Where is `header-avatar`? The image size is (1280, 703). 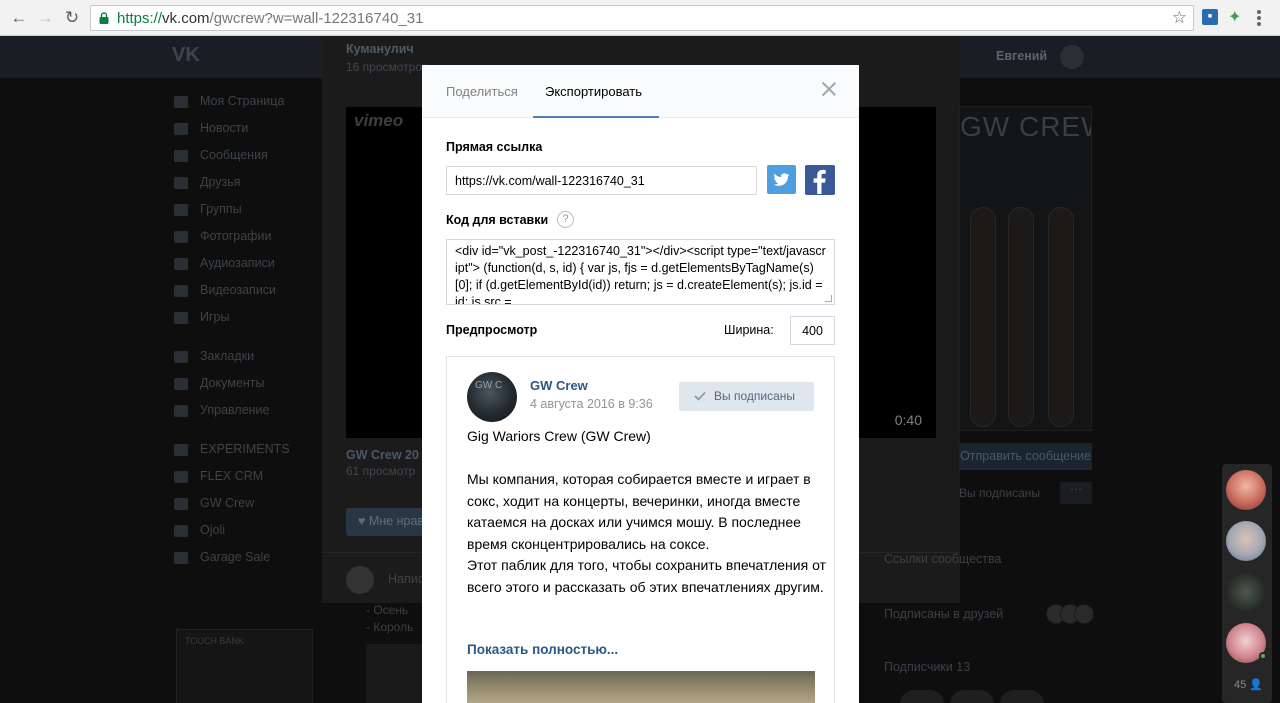 header-avatar is located at coordinates (1072, 57).